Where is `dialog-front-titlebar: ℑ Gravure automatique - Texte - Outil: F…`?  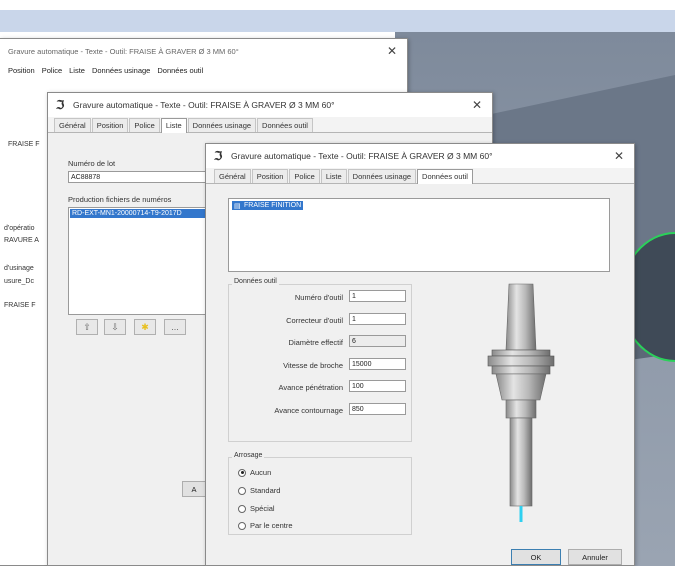 dialog-front-titlebar: ℑ Gravure automatique - Texte - Outil: F… is located at coordinates (420, 156).